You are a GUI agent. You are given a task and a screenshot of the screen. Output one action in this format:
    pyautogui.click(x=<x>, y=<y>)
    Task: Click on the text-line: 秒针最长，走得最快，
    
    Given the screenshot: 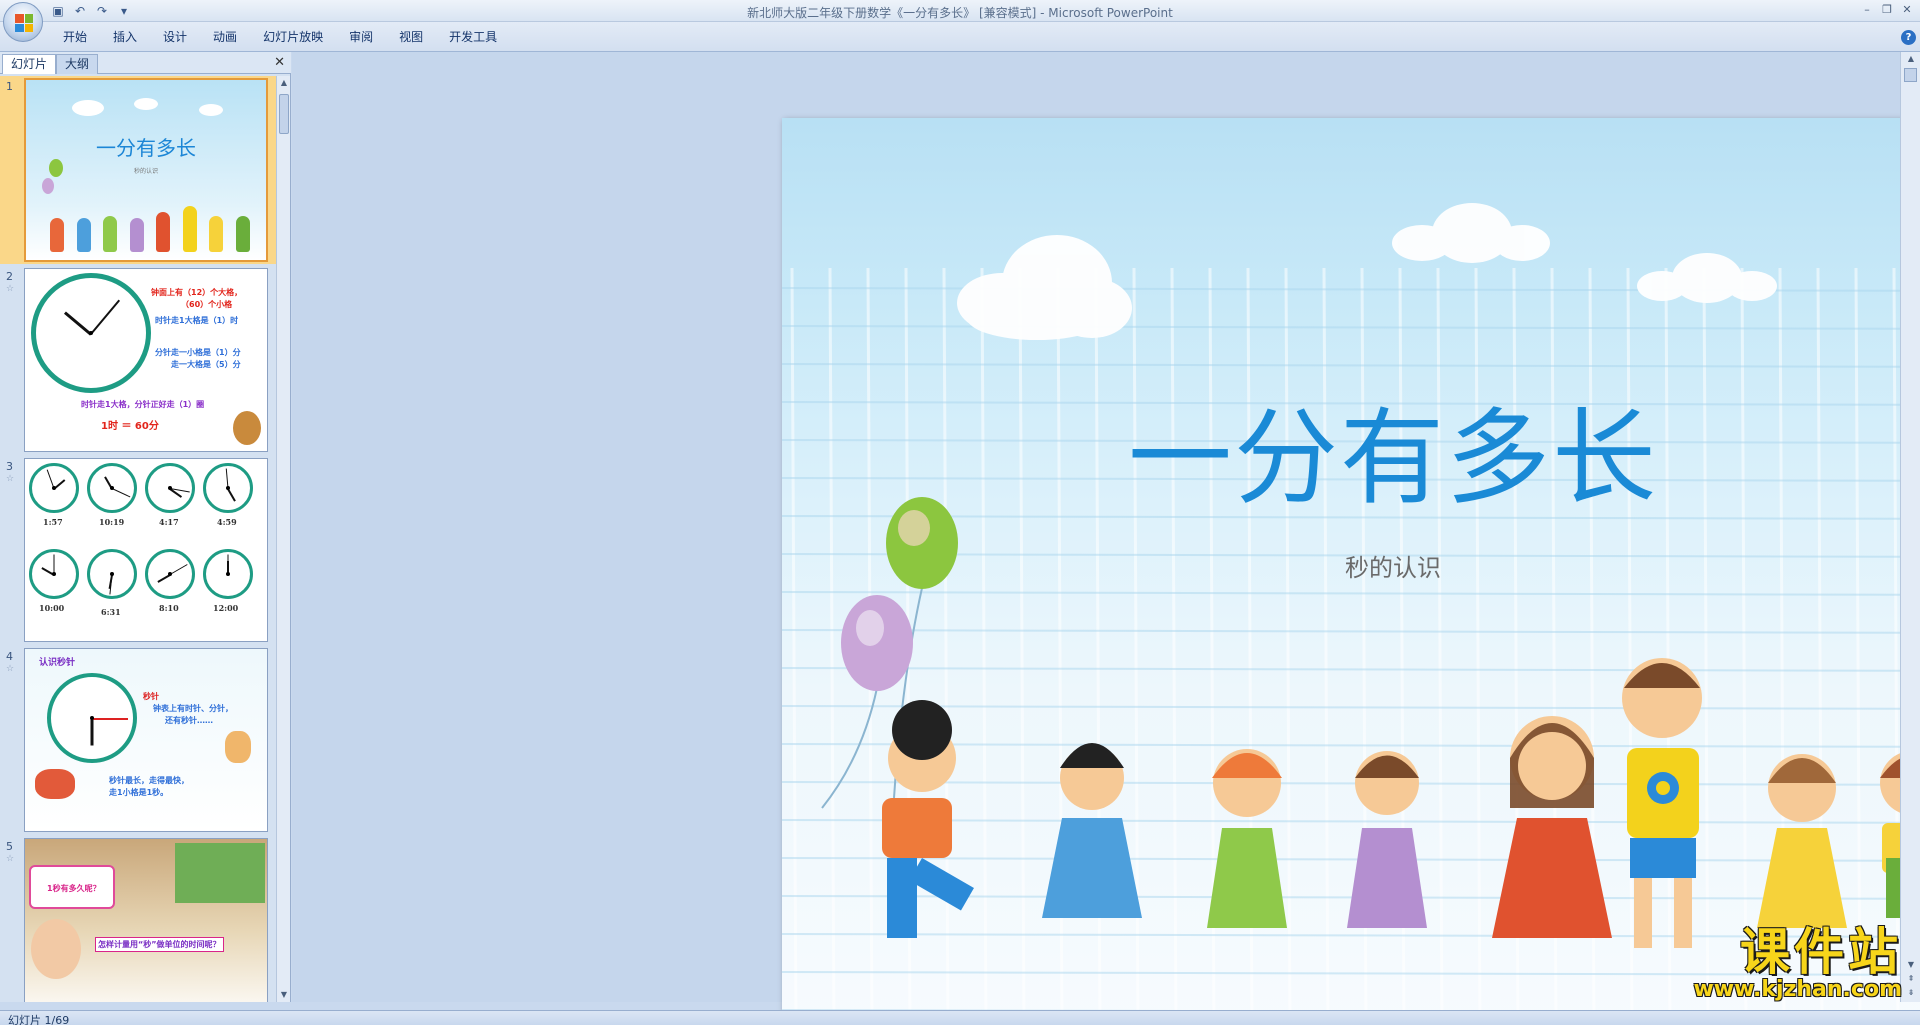 What is the action you would take?
    pyautogui.click(x=149, y=780)
    